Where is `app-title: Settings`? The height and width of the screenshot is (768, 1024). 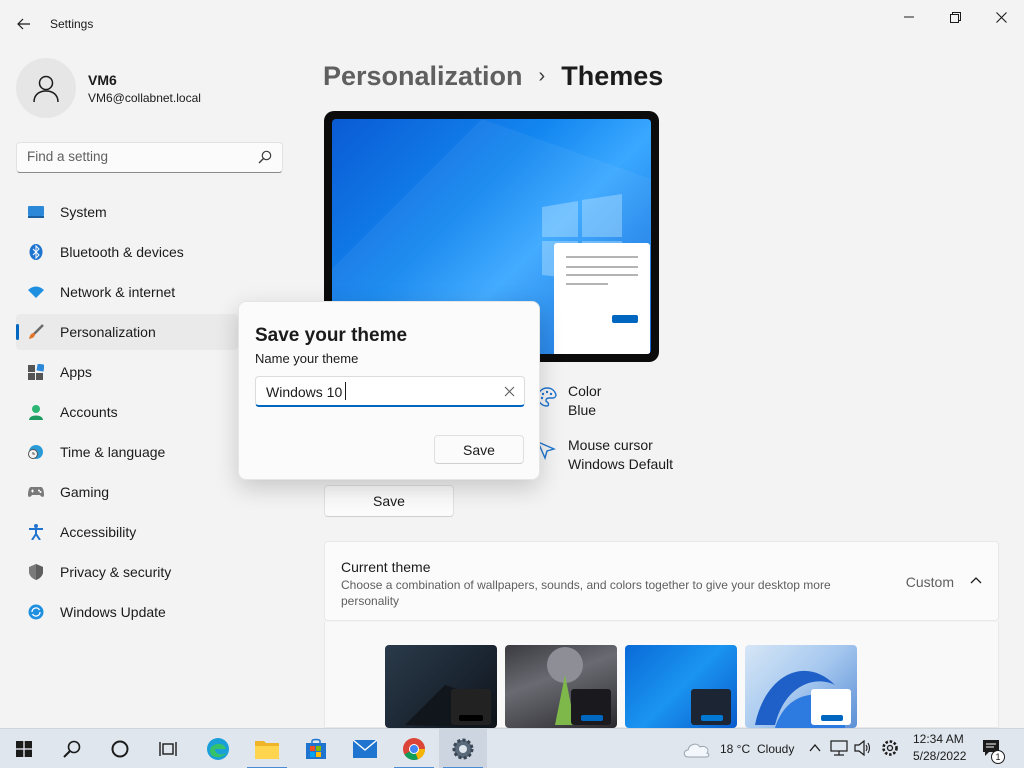
app-title: Settings is located at coordinates (72, 24).